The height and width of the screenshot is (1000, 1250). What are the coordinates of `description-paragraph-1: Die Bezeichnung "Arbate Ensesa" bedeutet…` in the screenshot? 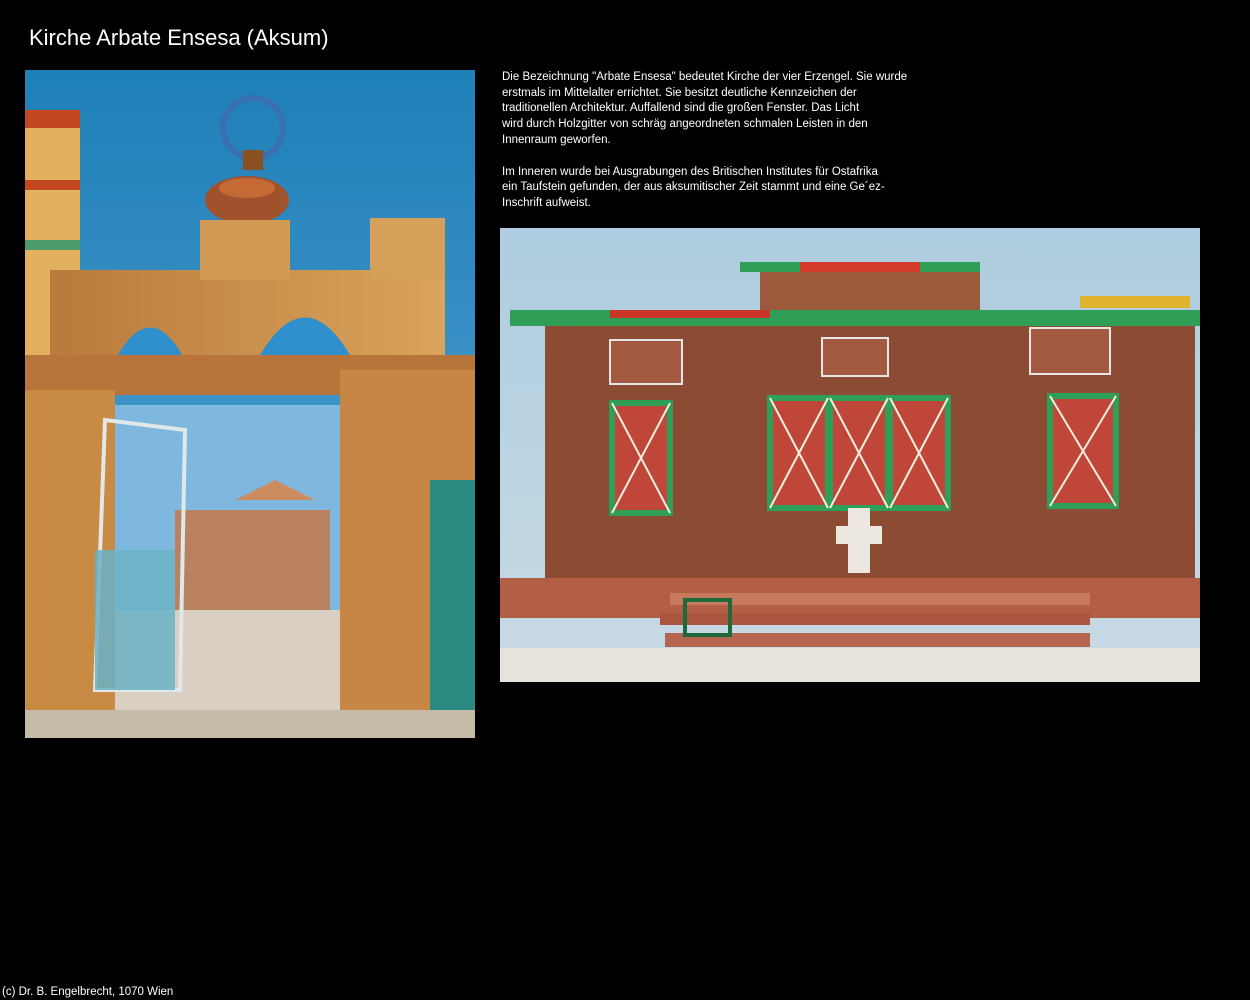 It's located at (705, 108).